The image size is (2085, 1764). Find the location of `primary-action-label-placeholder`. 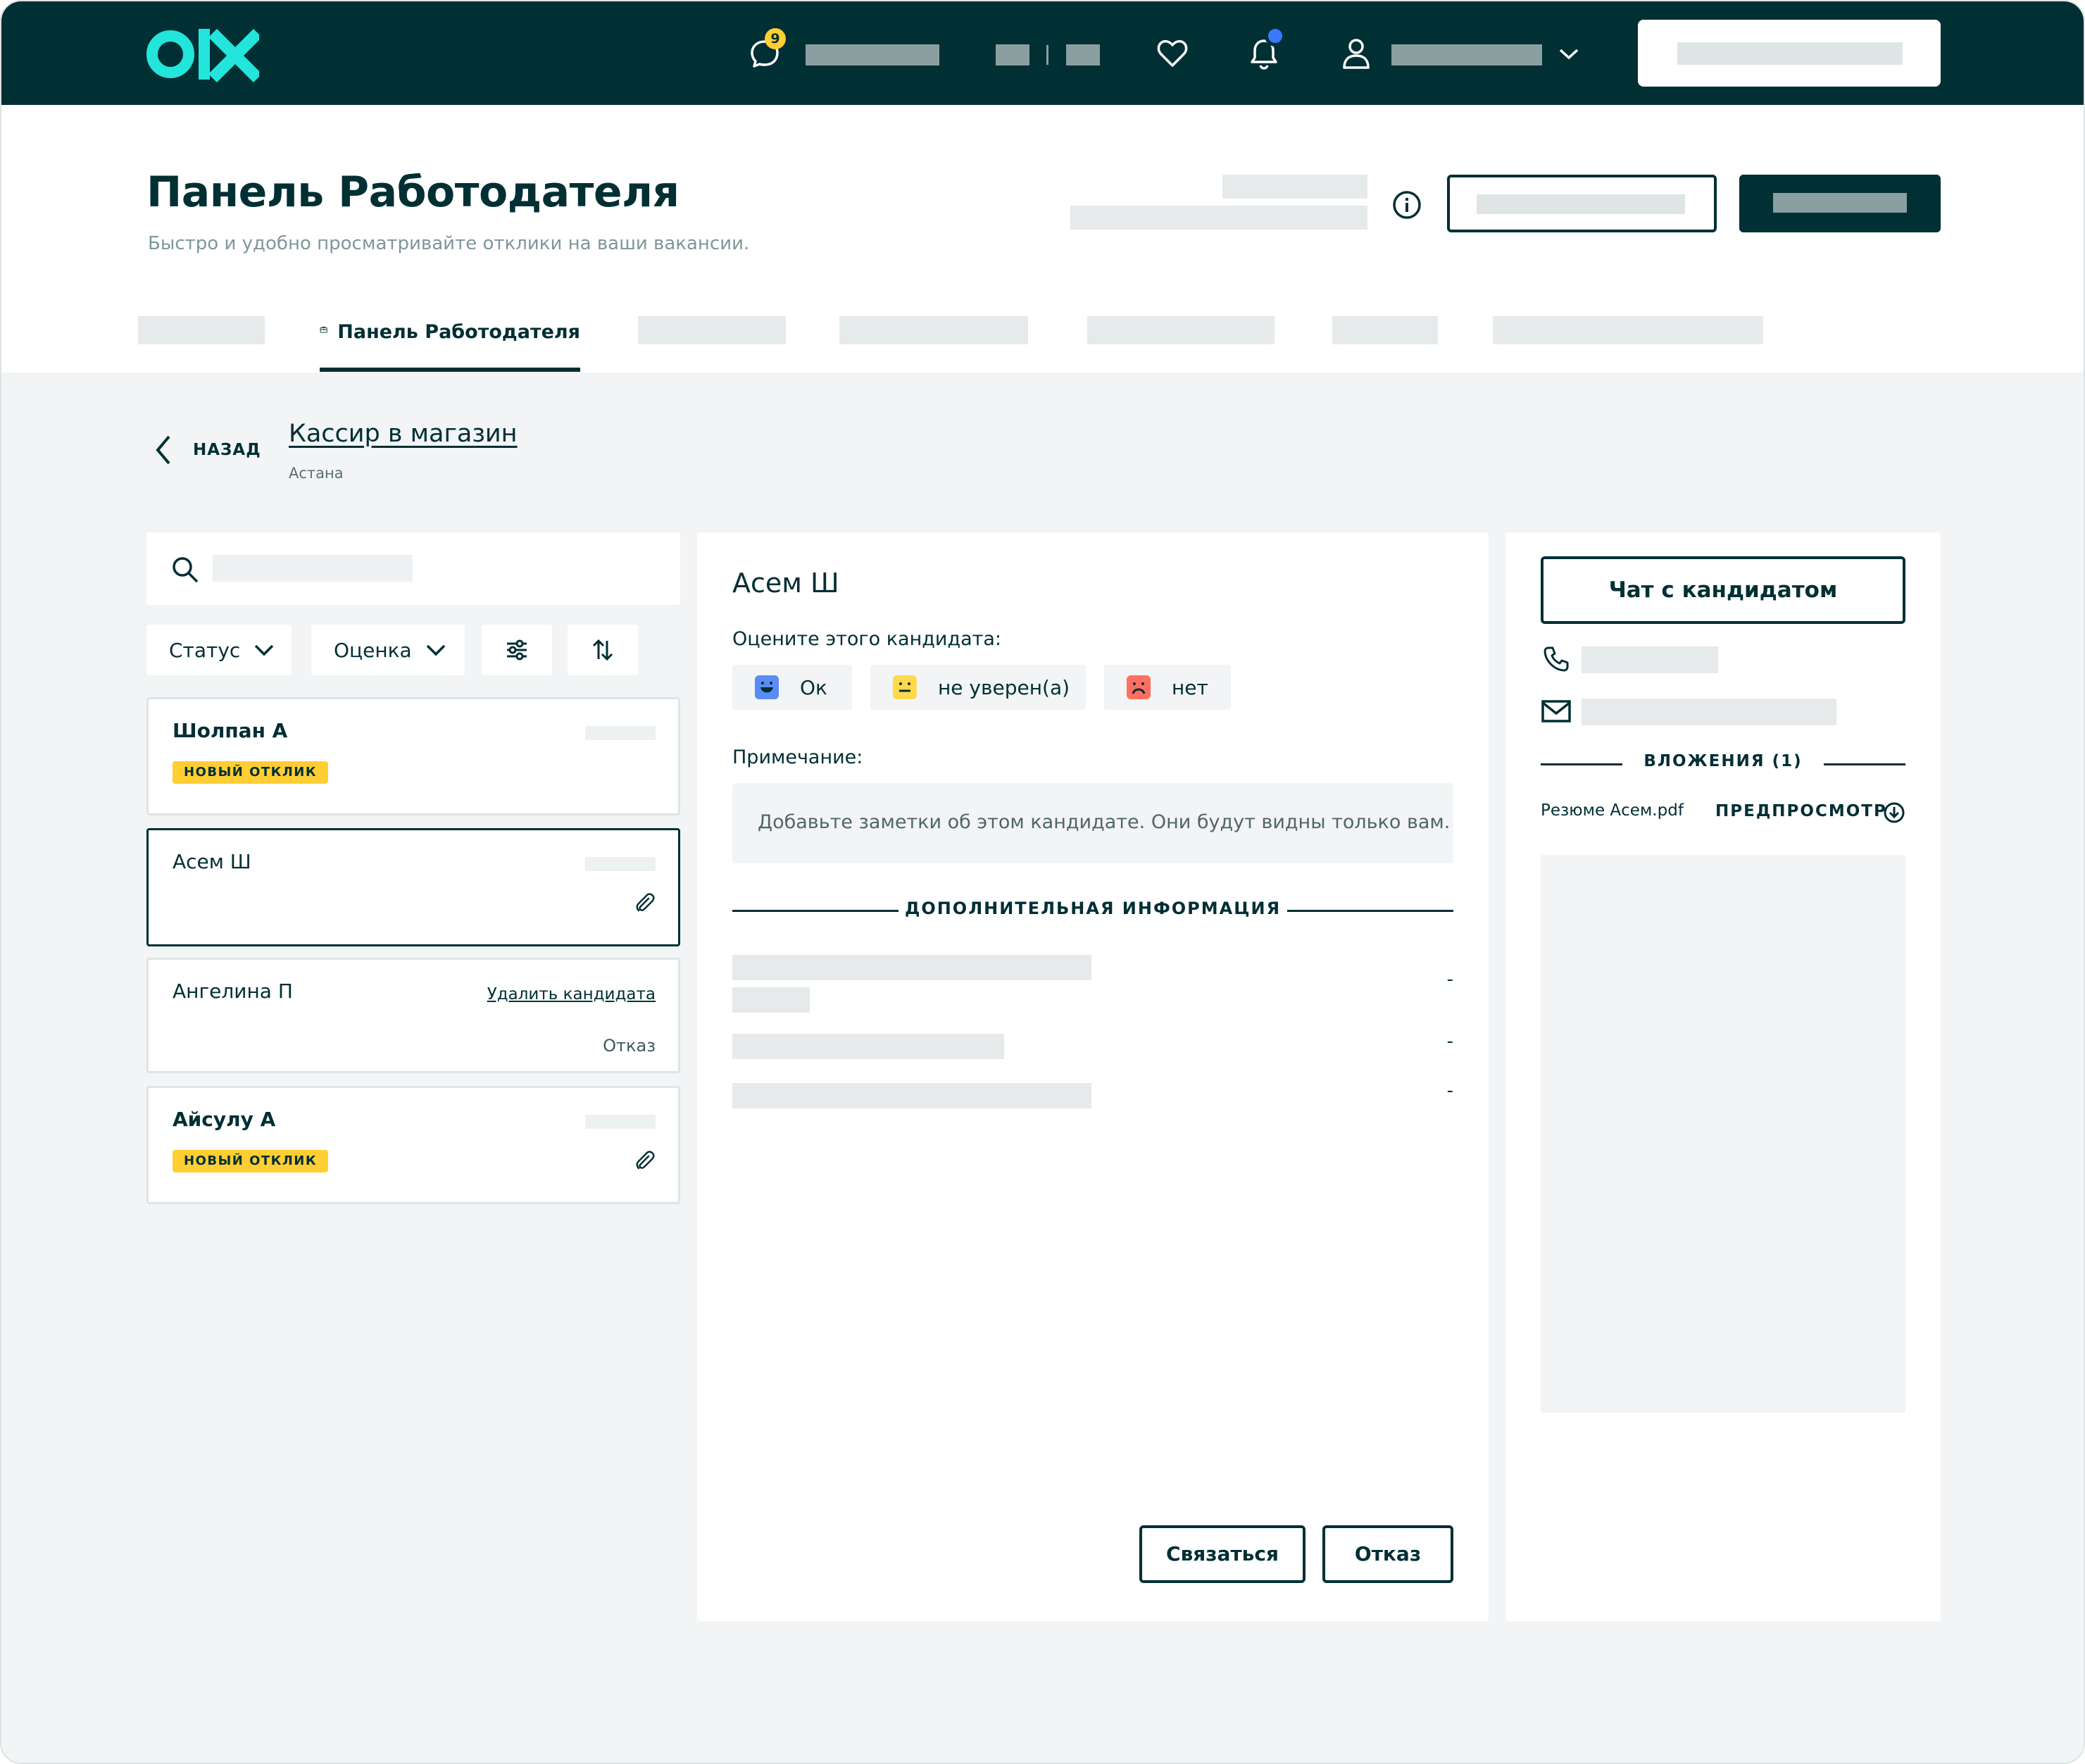

primary-action-label-placeholder is located at coordinates (1840, 203).